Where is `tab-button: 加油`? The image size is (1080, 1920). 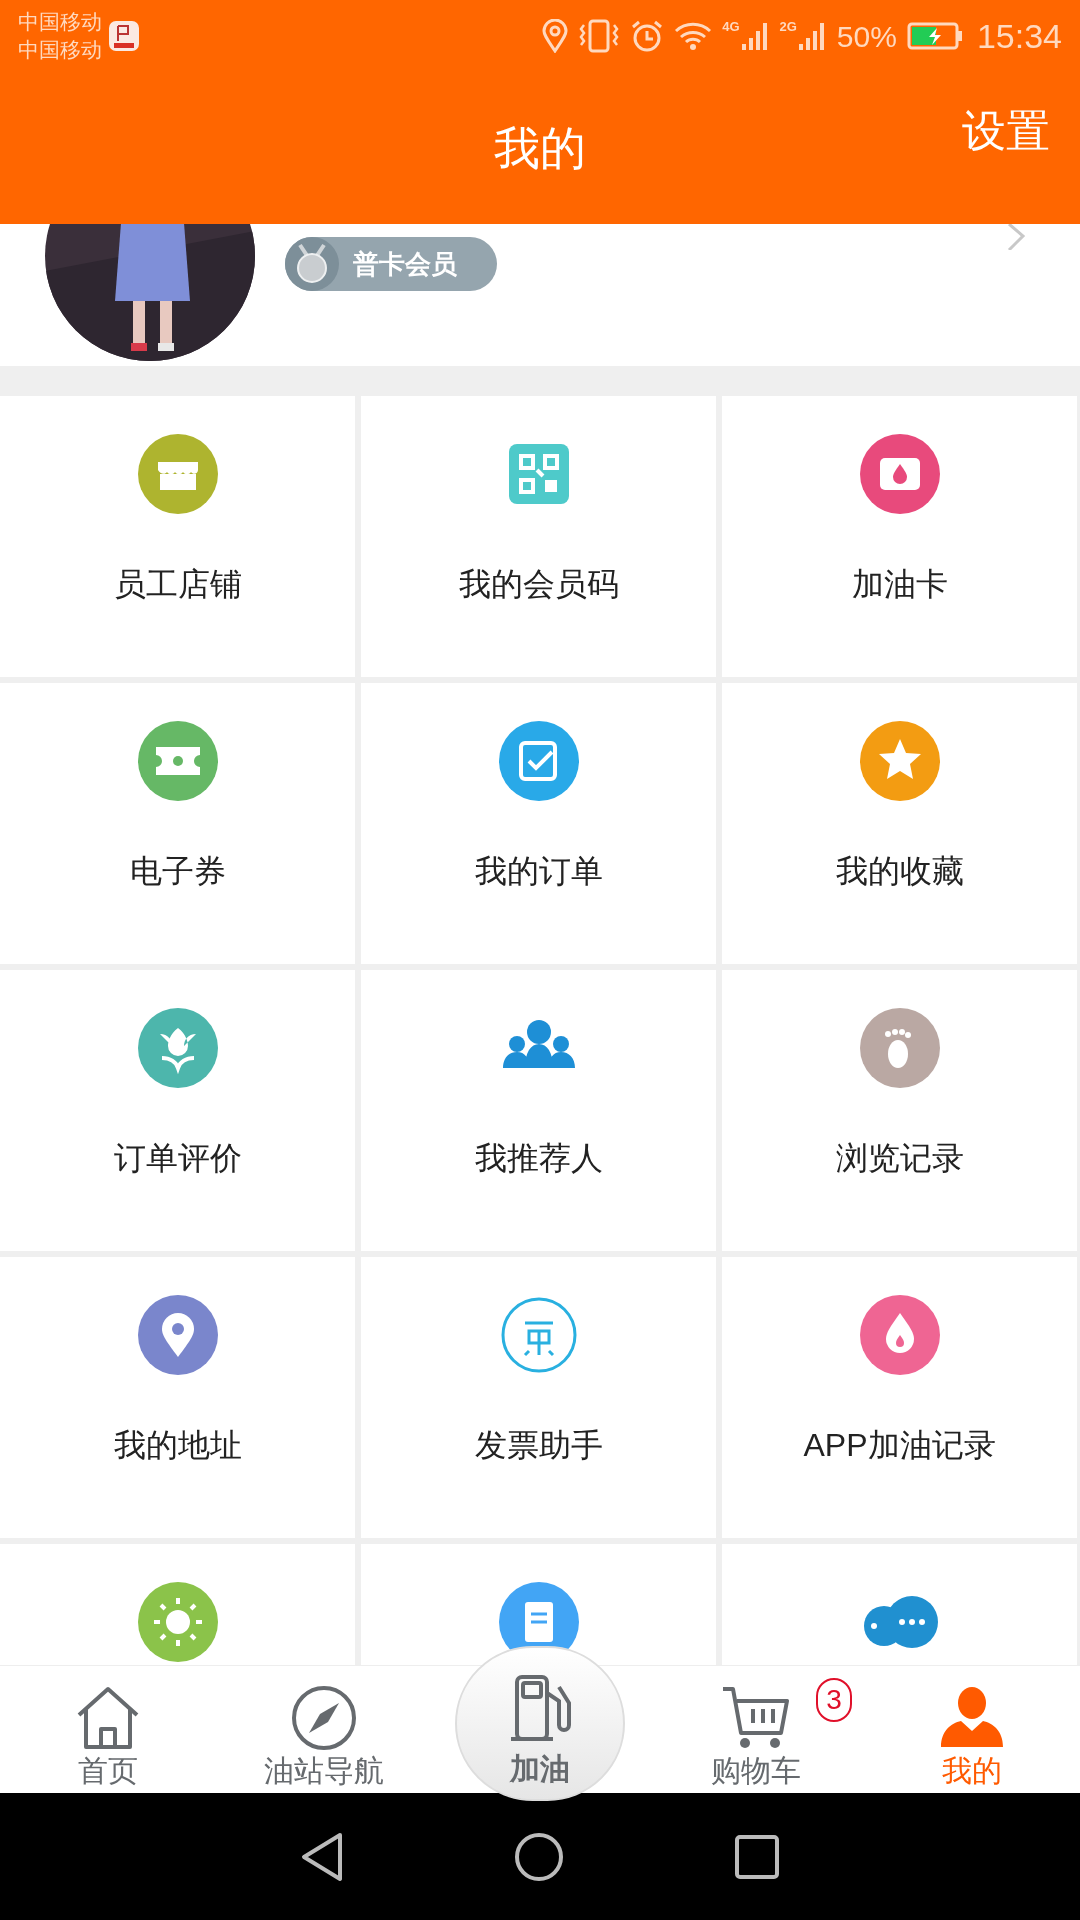
tab-button: 加油 is located at coordinates (540, 1723).